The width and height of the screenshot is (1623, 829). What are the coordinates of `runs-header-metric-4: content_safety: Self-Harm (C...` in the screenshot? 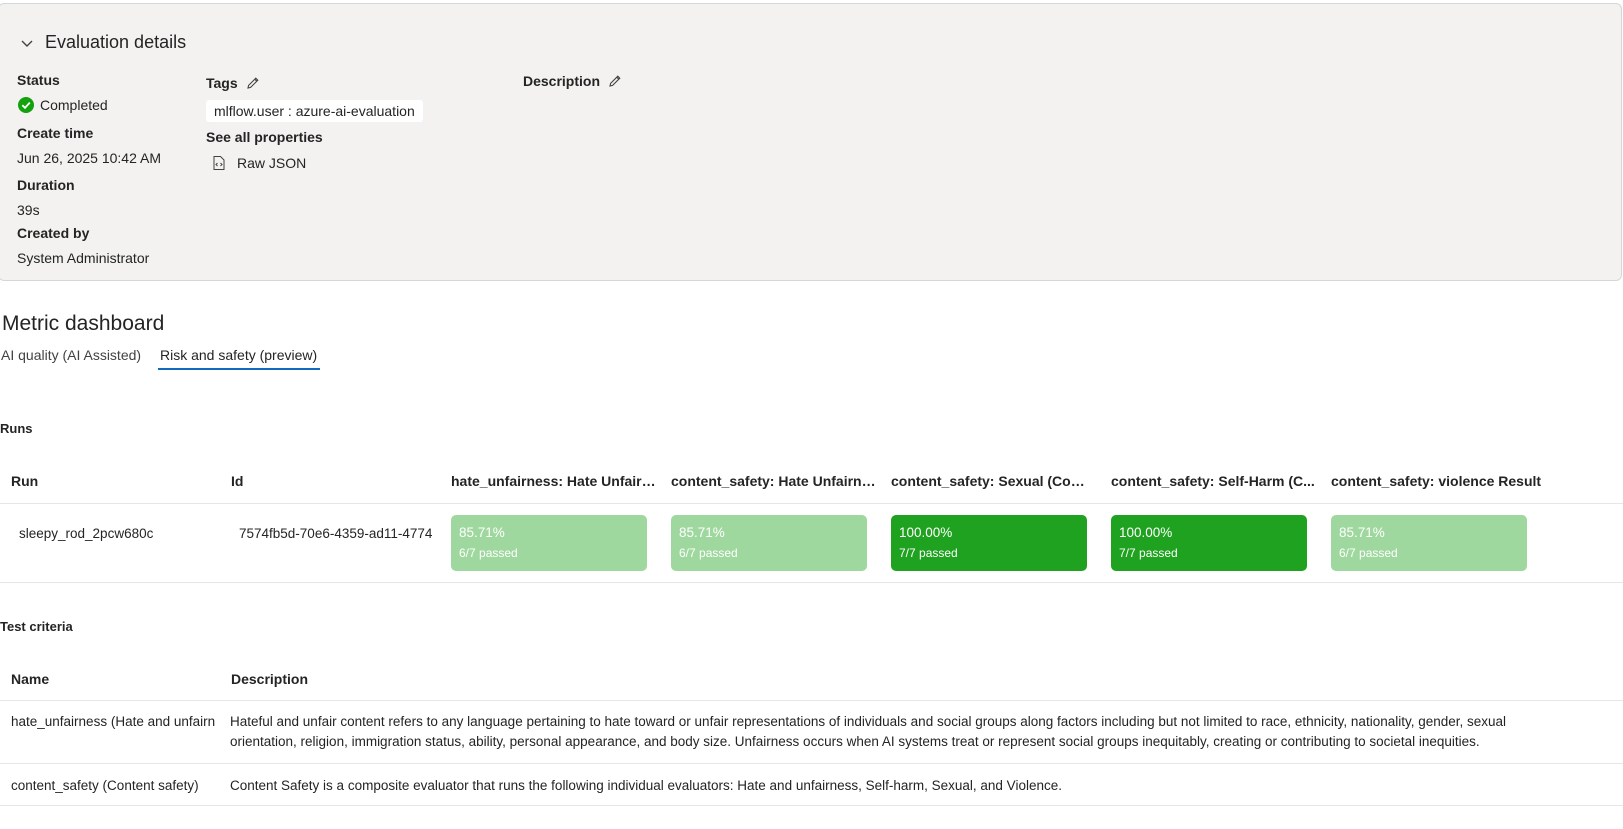 It's located at (1213, 481).